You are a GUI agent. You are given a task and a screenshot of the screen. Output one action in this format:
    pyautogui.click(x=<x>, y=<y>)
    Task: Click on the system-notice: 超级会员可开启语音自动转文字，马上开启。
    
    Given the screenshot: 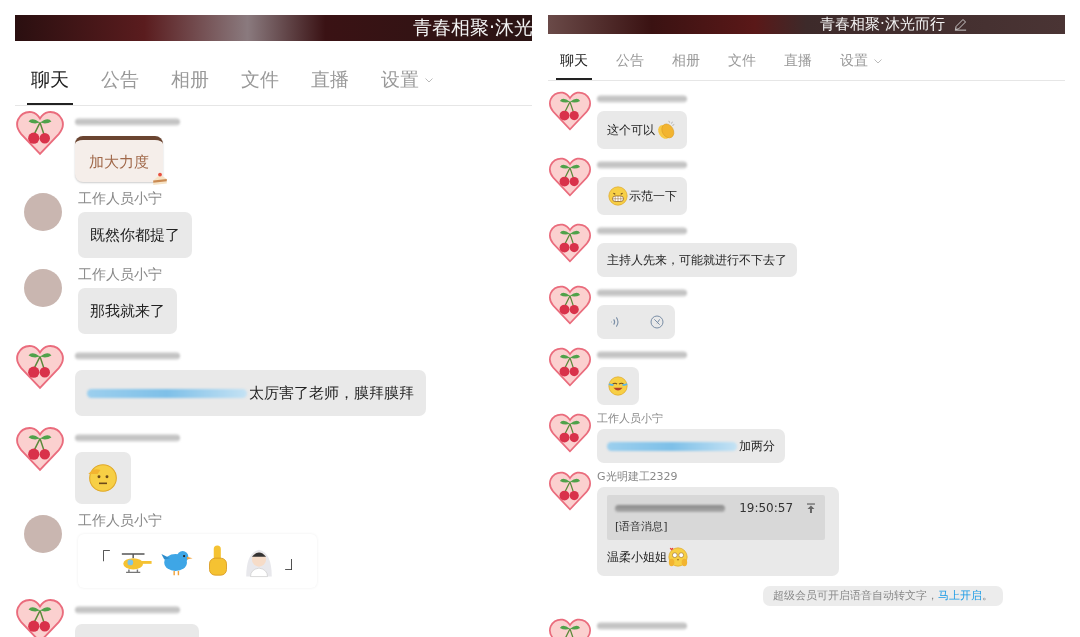 What is the action you would take?
    pyautogui.click(x=883, y=596)
    